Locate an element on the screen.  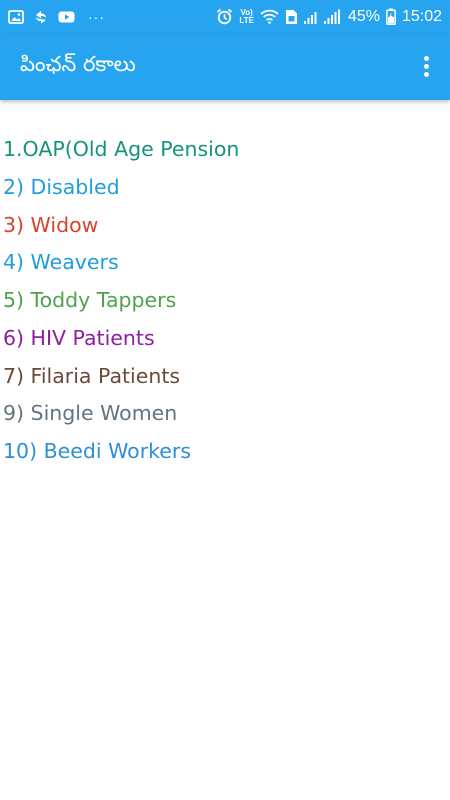
pension-item-widow: 3) Widow is located at coordinates (225, 226).